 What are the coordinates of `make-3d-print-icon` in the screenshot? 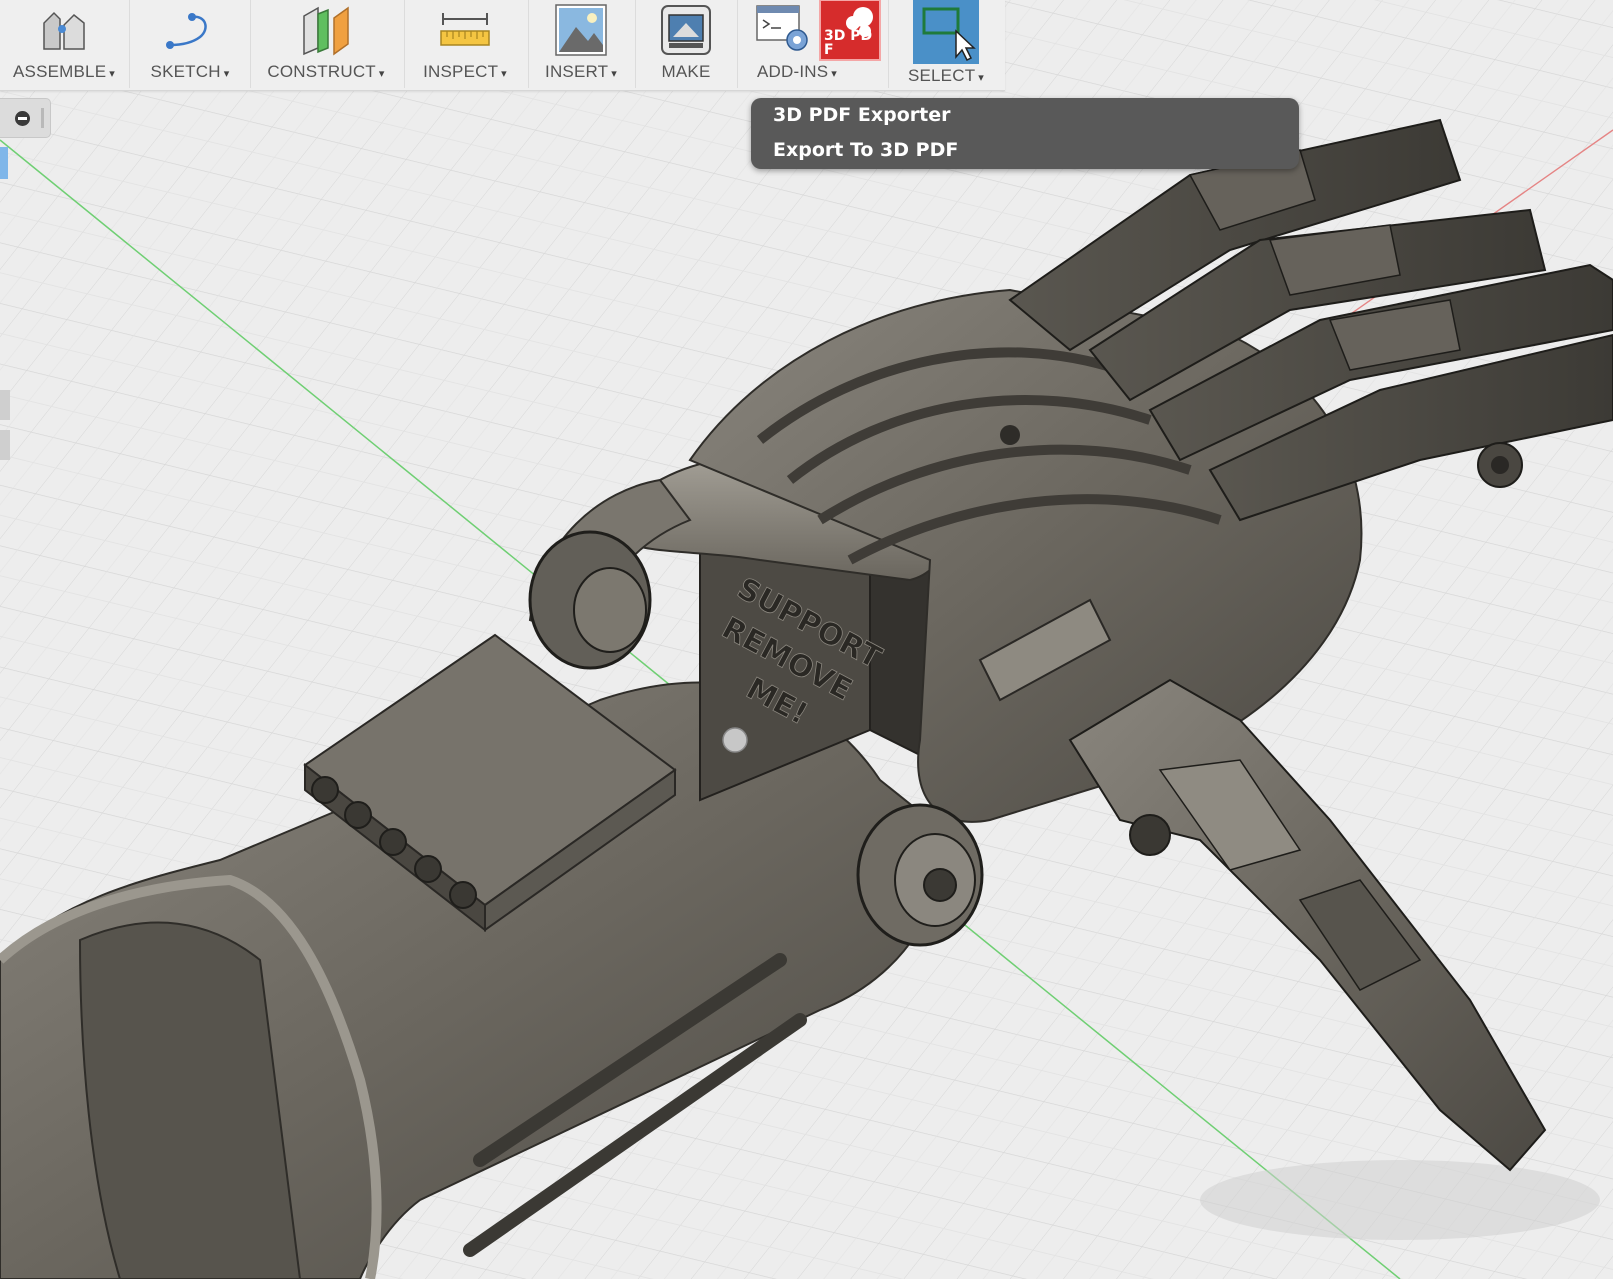 It's located at (686, 30).